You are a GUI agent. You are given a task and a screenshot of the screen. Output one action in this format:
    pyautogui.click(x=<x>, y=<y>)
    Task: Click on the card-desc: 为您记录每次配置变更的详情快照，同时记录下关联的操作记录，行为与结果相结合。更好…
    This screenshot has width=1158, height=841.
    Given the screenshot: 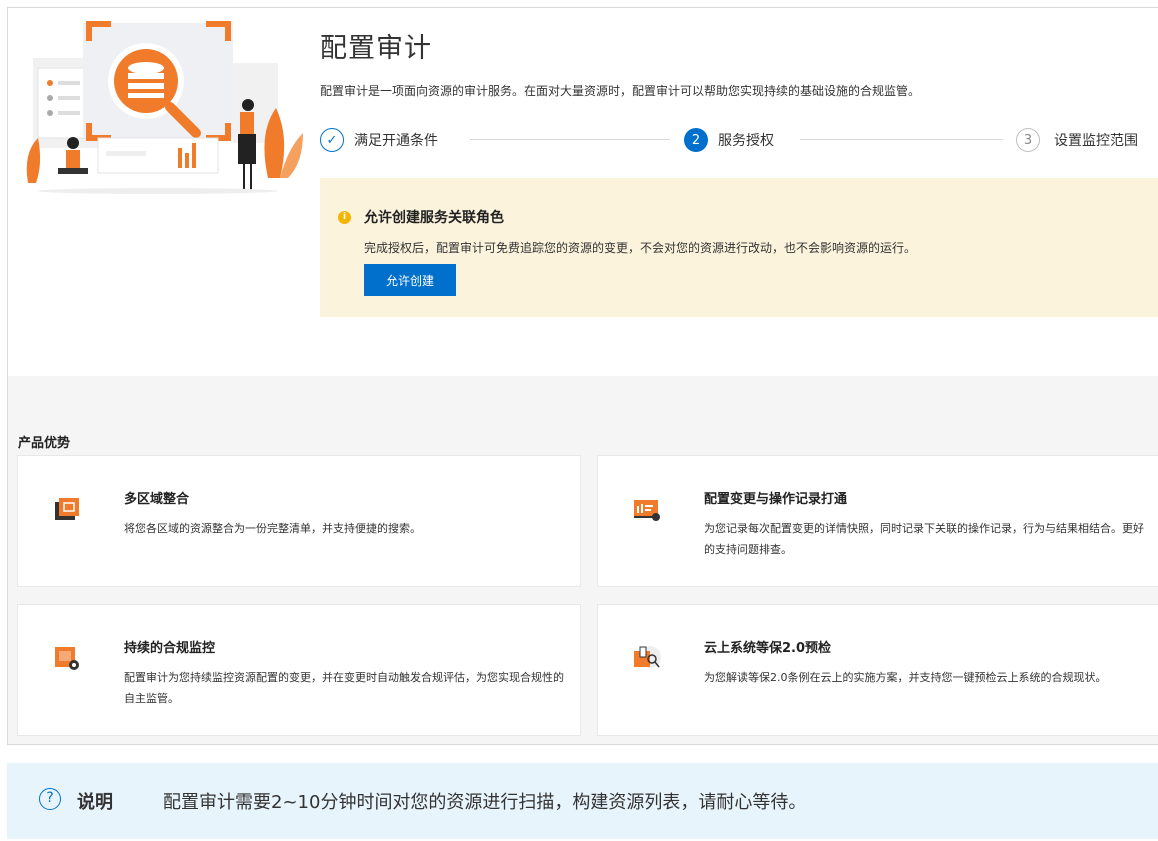 What is the action you would take?
    pyautogui.click(x=924, y=539)
    